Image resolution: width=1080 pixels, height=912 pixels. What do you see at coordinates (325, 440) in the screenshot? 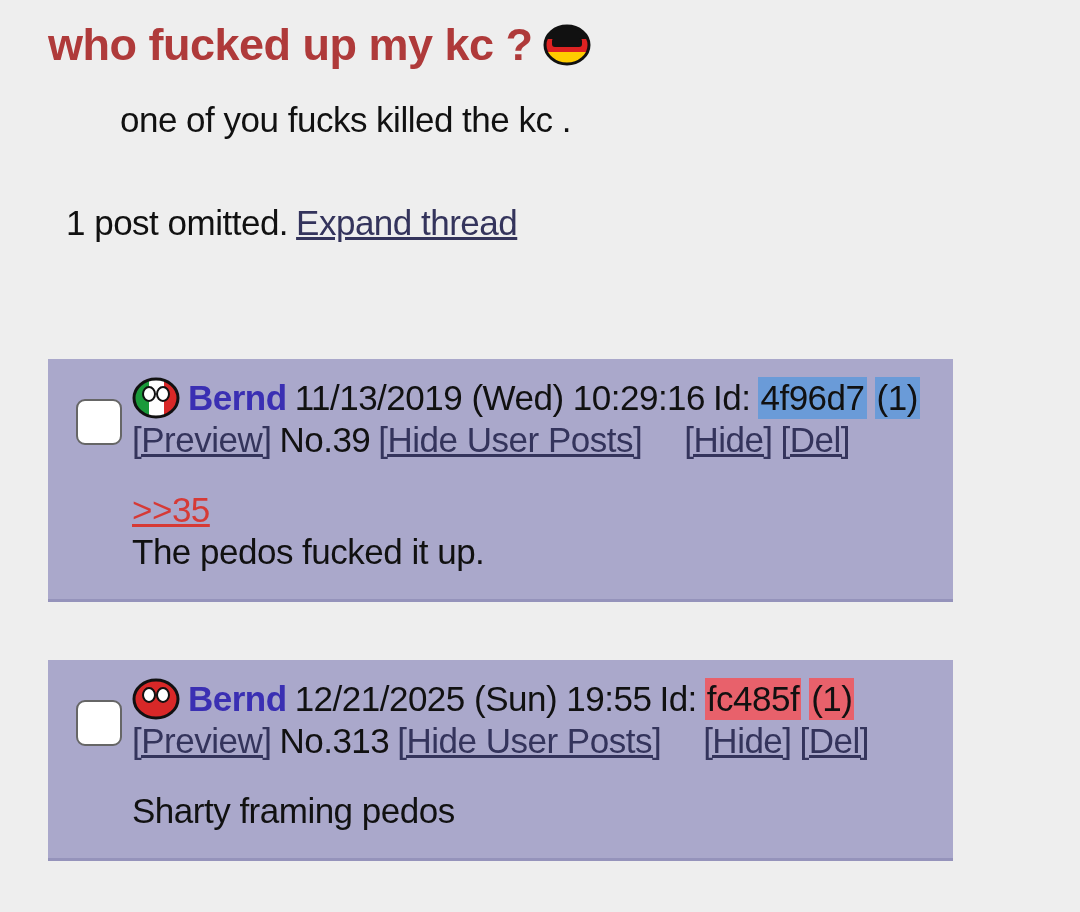
I see `post-number: No.39` at bounding box center [325, 440].